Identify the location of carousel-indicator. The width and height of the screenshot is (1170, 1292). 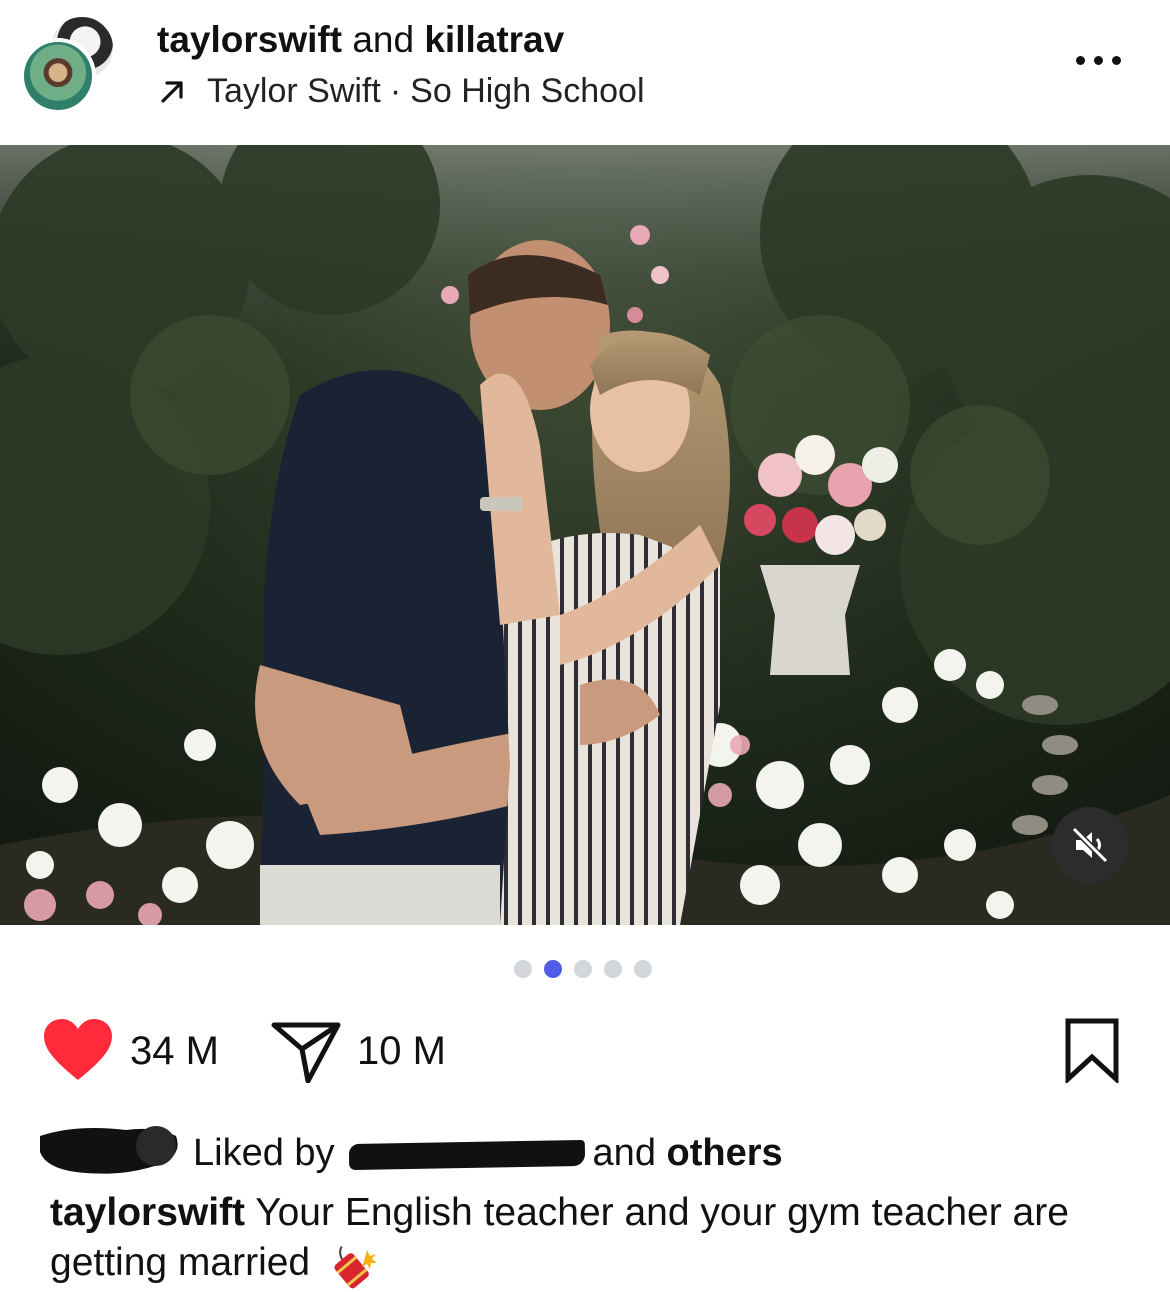
(583, 969).